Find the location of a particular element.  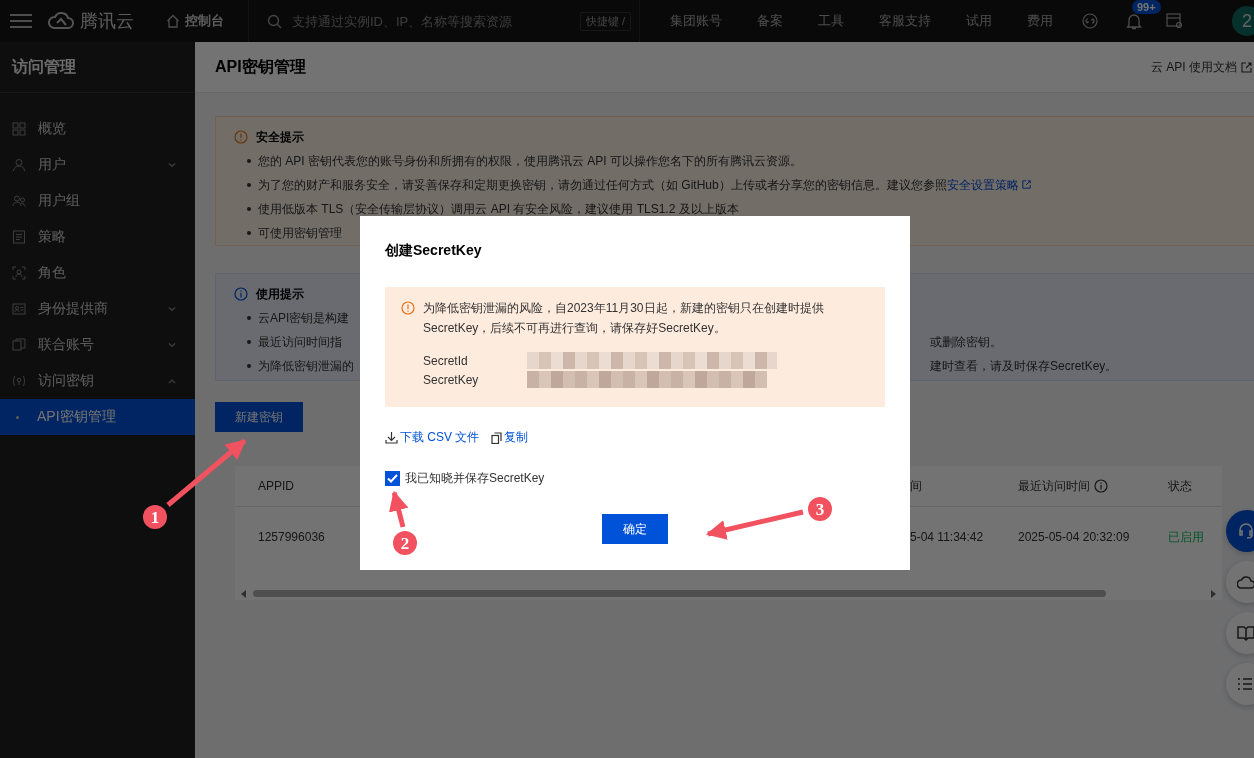

help-icon is located at coordinates (1101, 486).